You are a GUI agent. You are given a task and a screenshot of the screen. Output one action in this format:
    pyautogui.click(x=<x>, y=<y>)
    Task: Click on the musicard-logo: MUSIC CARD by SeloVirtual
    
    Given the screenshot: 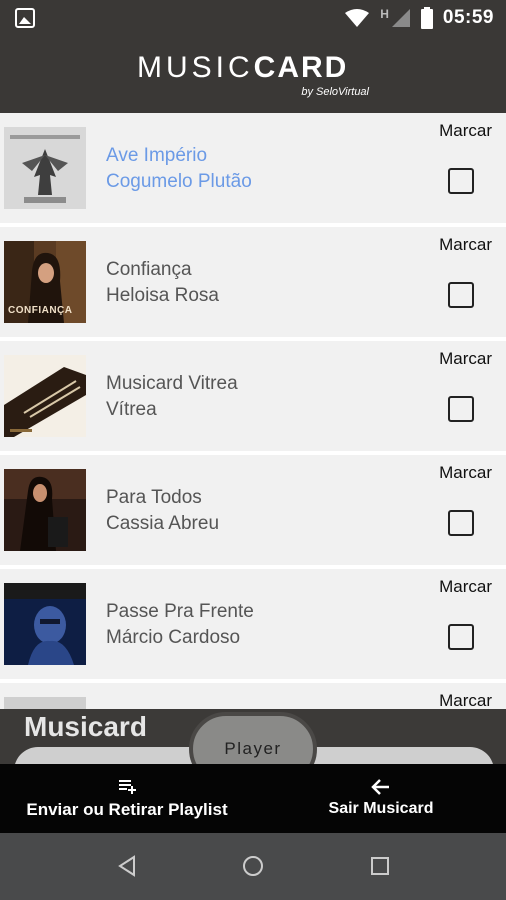 What is the action you would take?
    pyautogui.click(x=257, y=78)
    